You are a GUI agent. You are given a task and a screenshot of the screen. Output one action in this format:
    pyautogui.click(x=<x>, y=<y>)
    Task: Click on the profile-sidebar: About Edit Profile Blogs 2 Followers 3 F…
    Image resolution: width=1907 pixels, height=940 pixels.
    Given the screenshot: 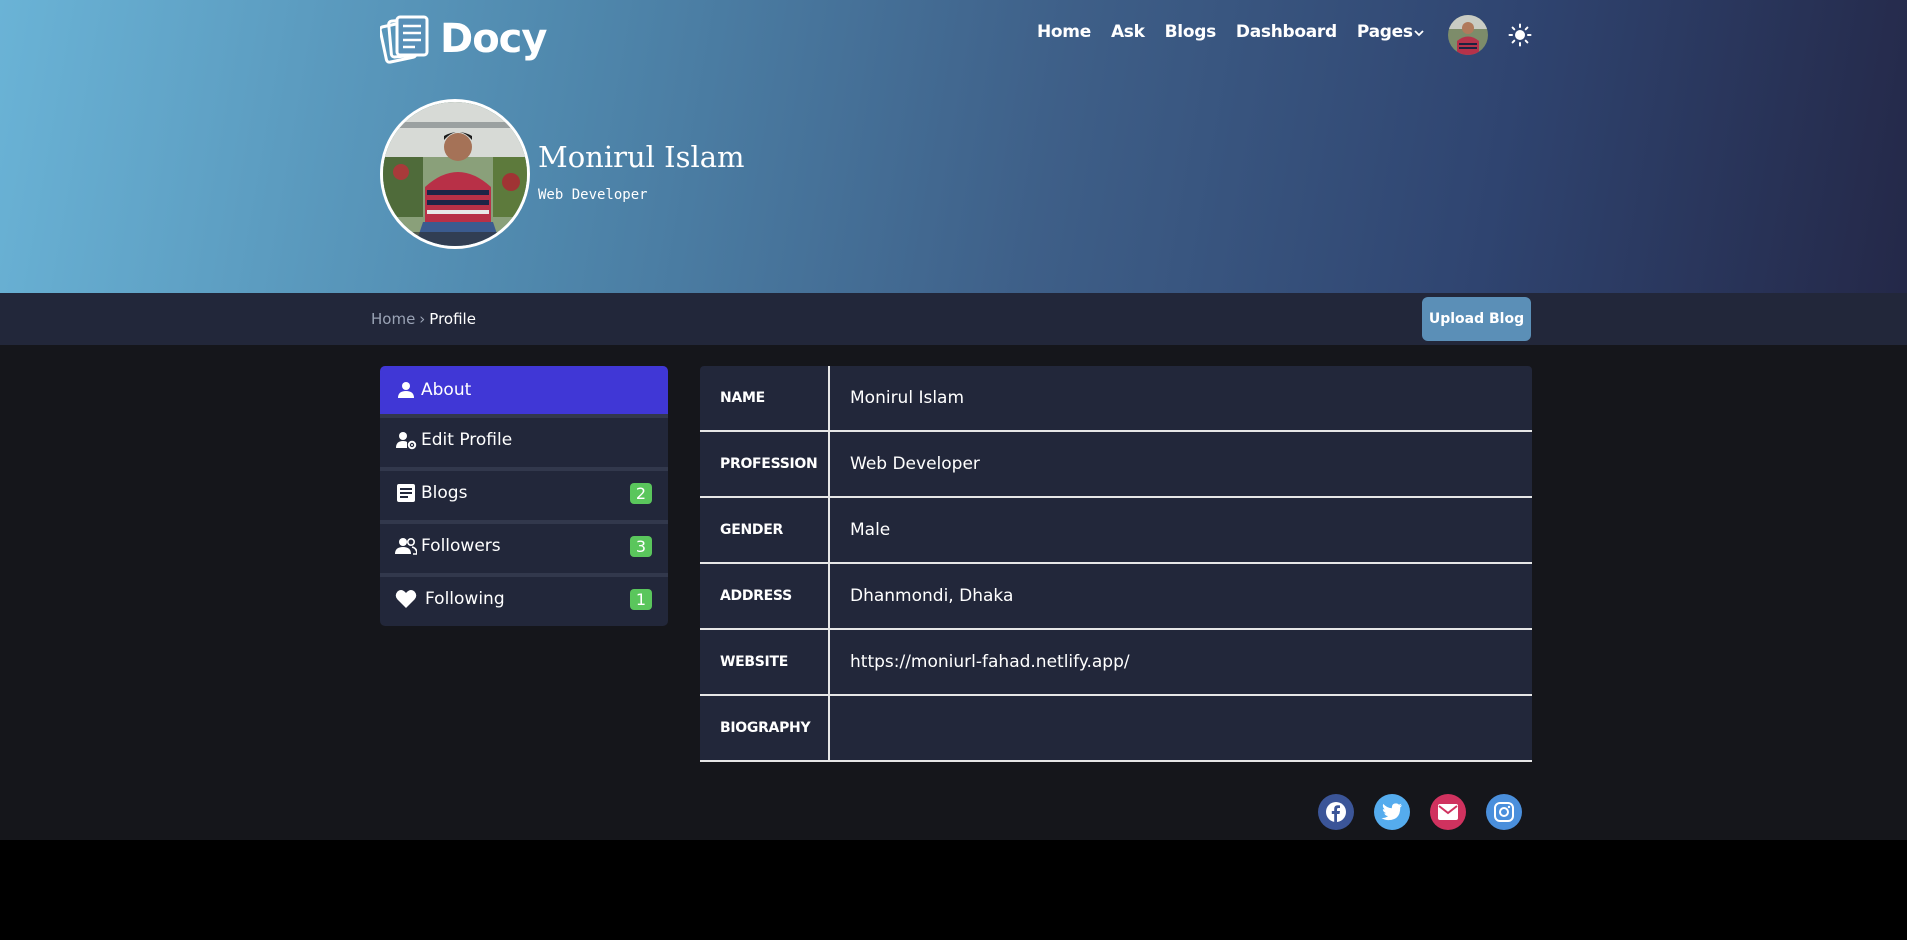 What is the action you would take?
    pyautogui.click(x=524, y=496)
    